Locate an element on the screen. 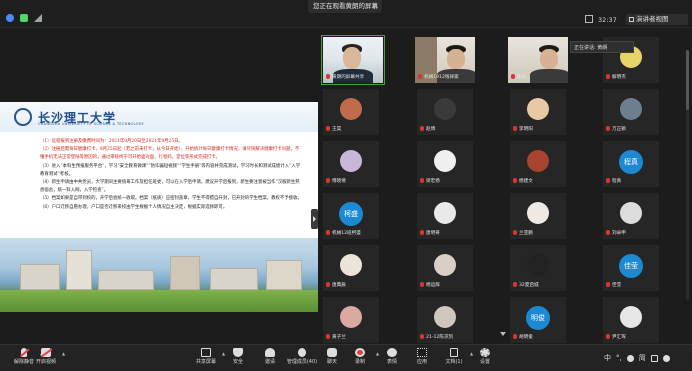  participant-tile: 唐典辰 is located at coordinates (351, 268).